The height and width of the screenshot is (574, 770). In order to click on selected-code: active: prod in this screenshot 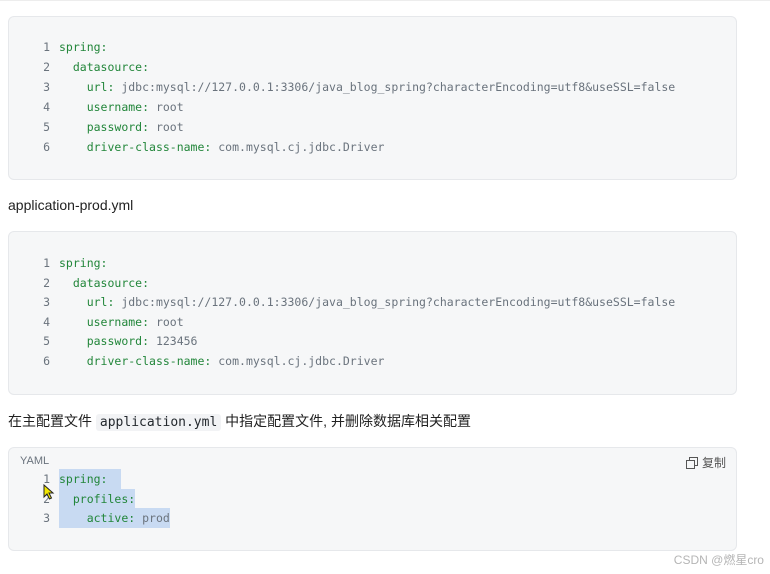, I will do `click(114, 518)`.